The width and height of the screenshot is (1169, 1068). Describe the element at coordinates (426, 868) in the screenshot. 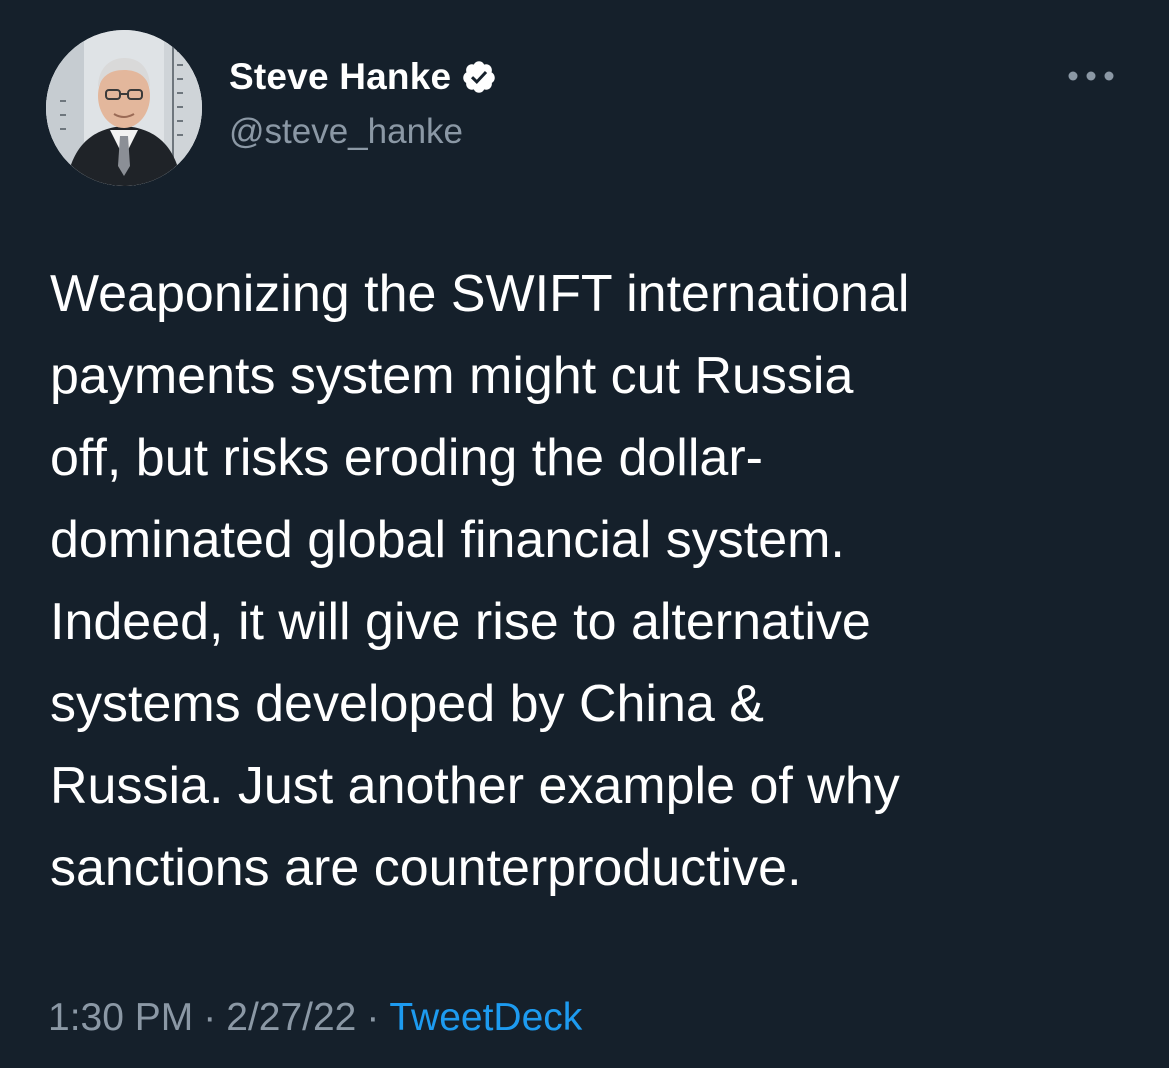

I see `tweet-text-line: sanctions are counterproductive.` at that location.